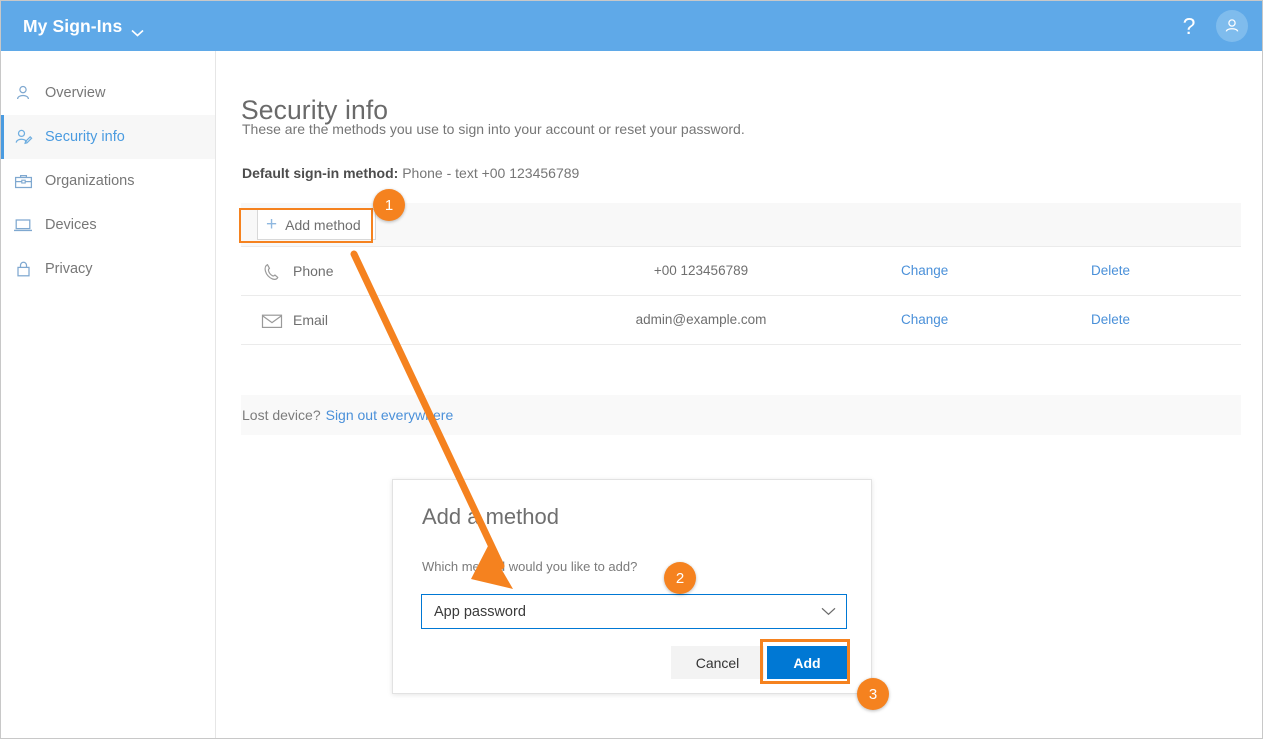  I want to click on plus-icon: +, so click(272, 224).